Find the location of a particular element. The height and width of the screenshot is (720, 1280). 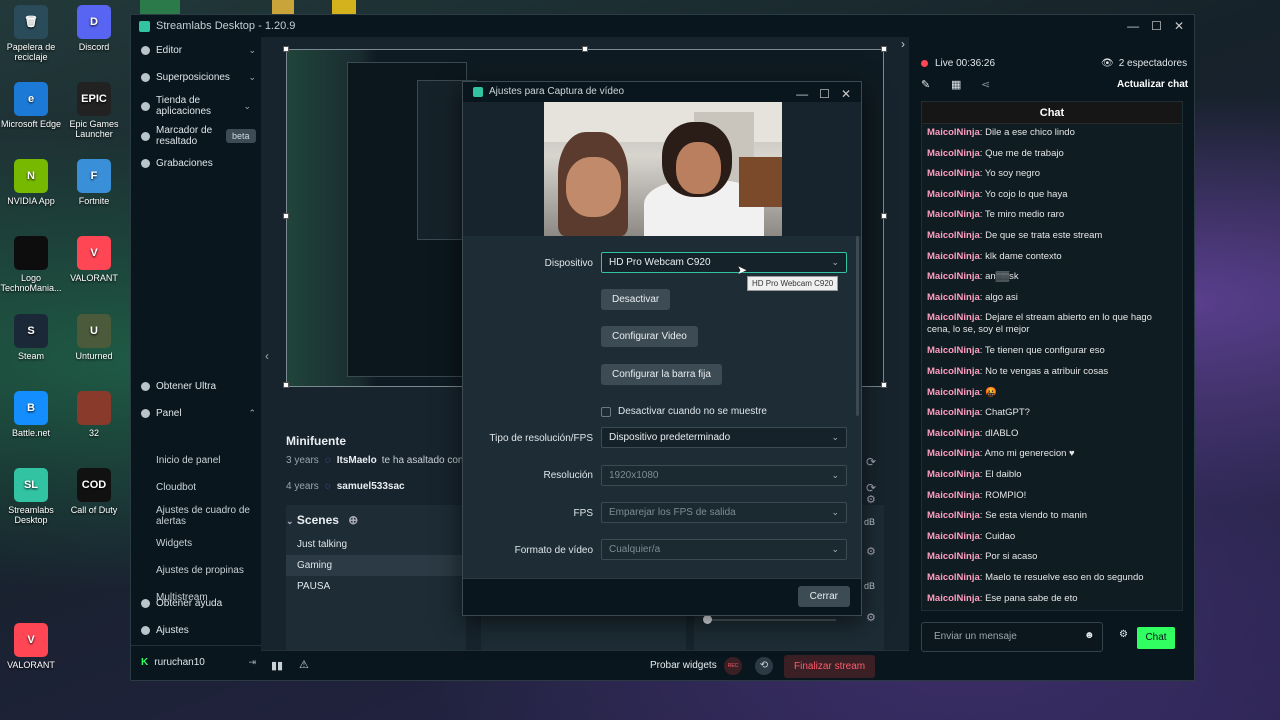

device-select: HD Pro Webcam C920 ⌄ is located at coordinates (724, 262).